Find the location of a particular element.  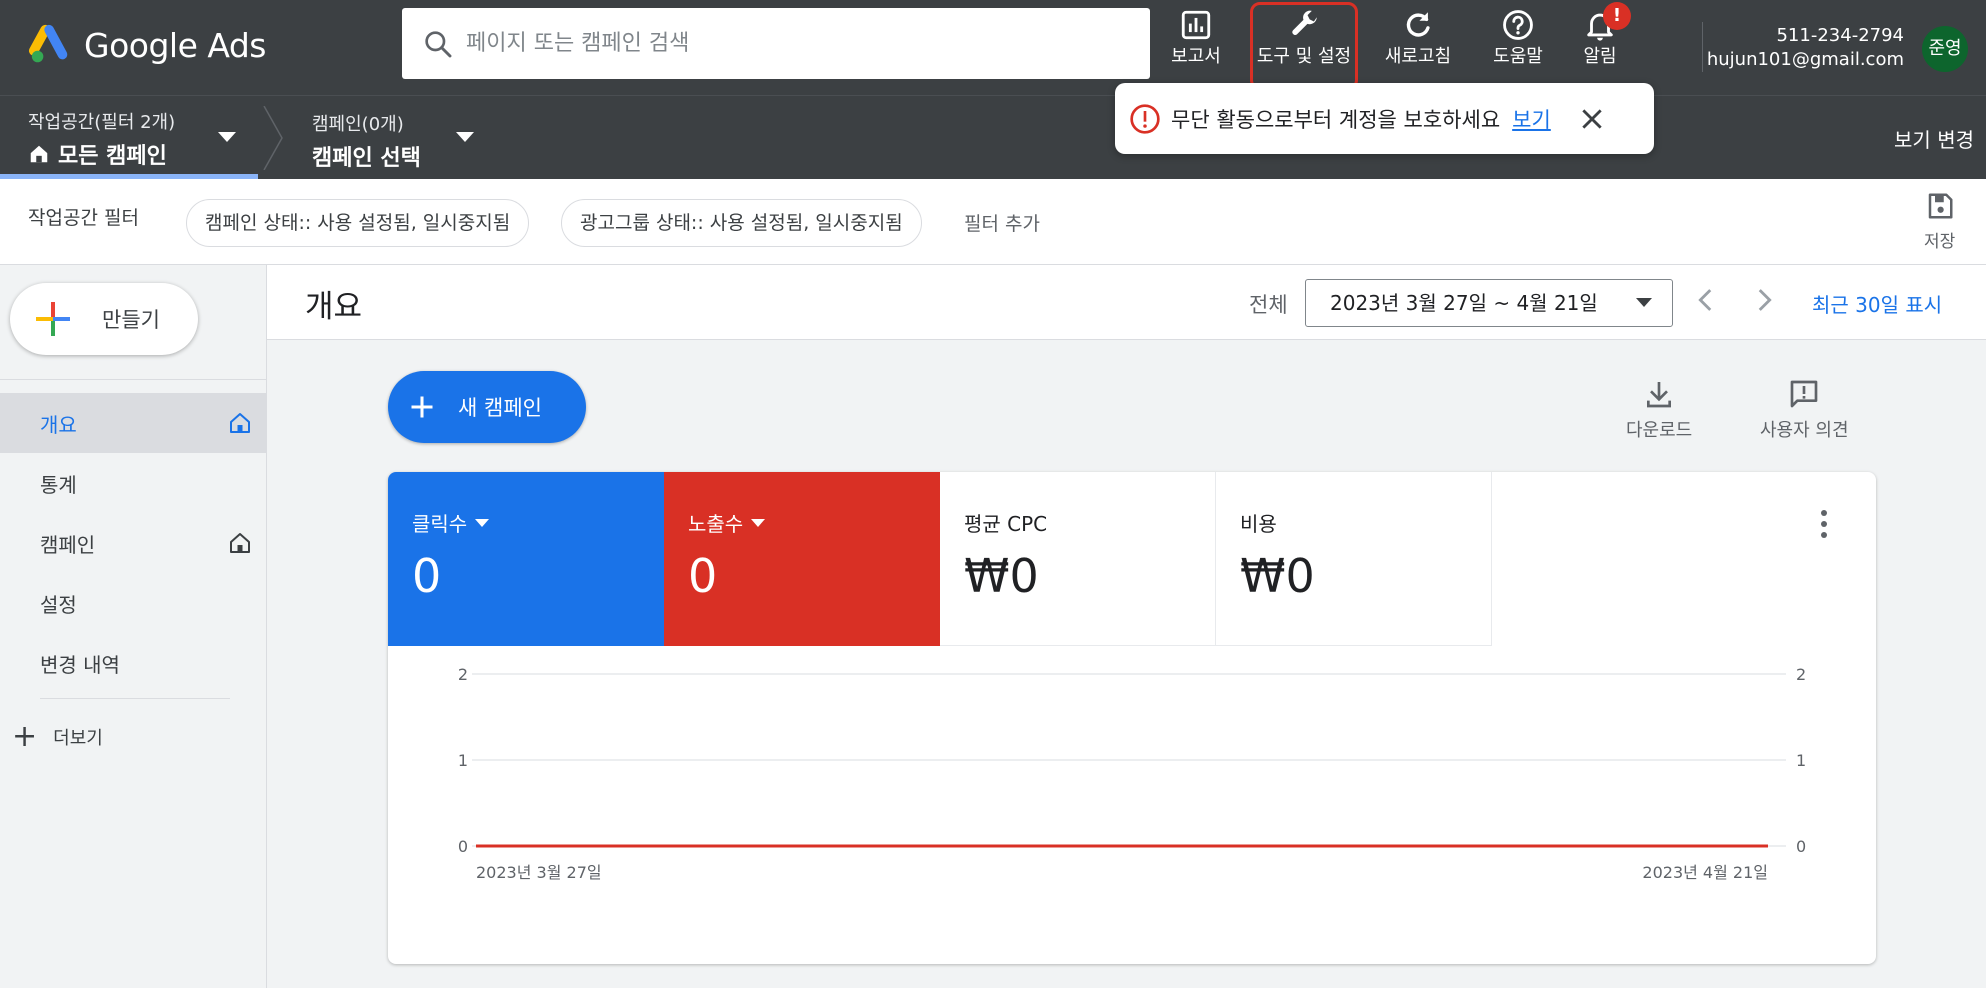

y-tick-label: 0 is located at coordinates (463, 846).